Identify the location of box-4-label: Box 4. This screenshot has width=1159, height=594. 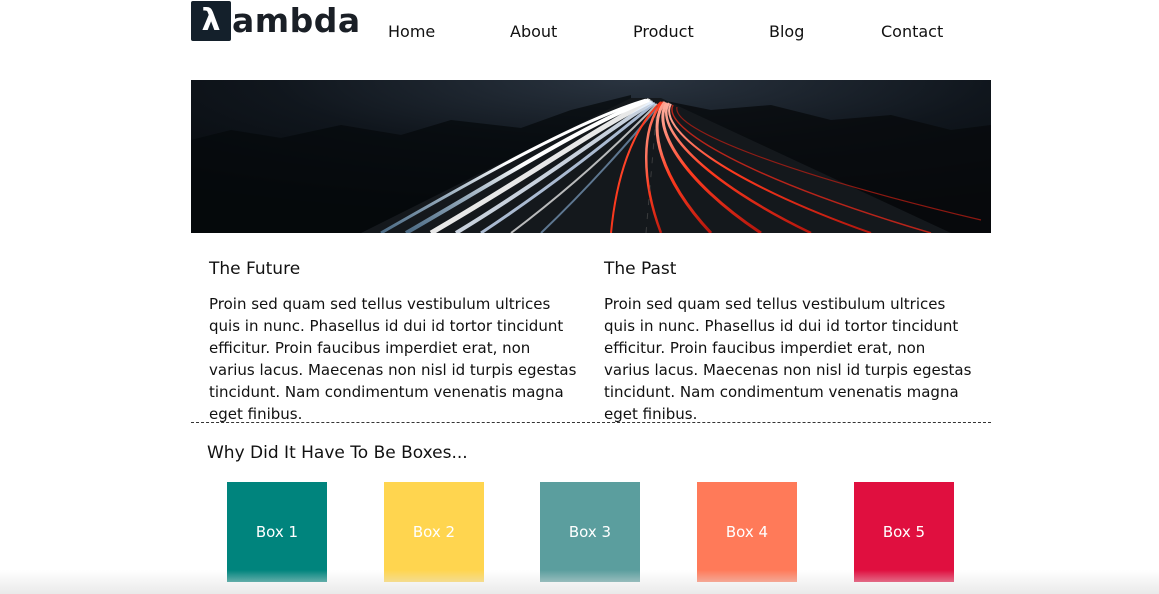
(747, 532).